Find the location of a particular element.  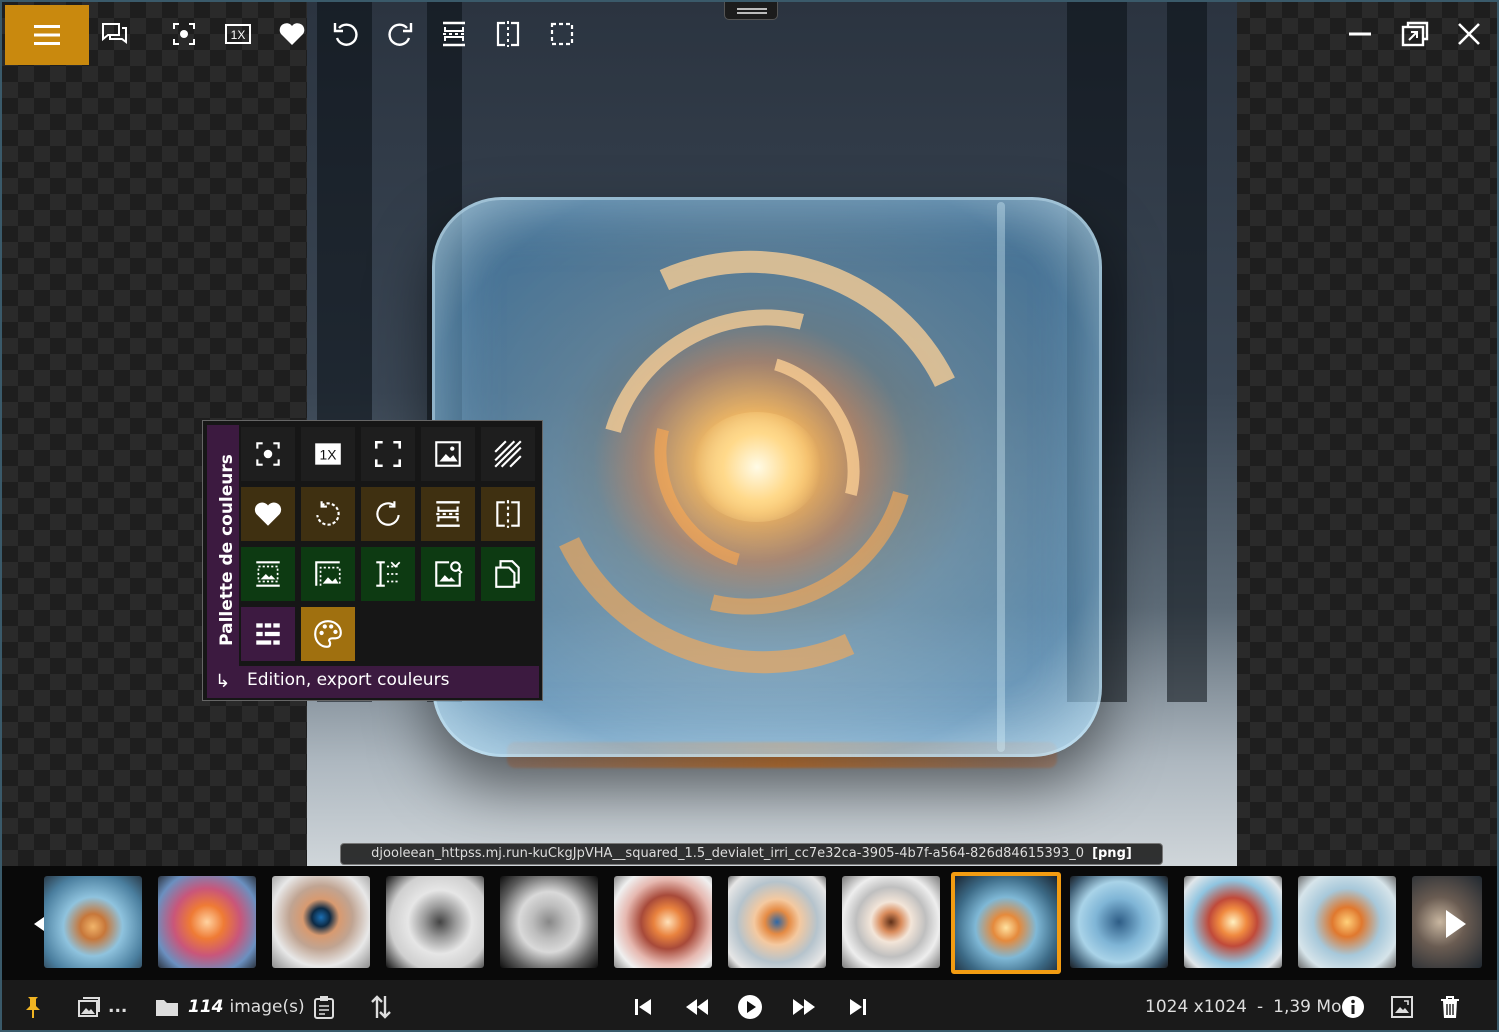

crop-frame-icon is located at coordinates (562, 34).